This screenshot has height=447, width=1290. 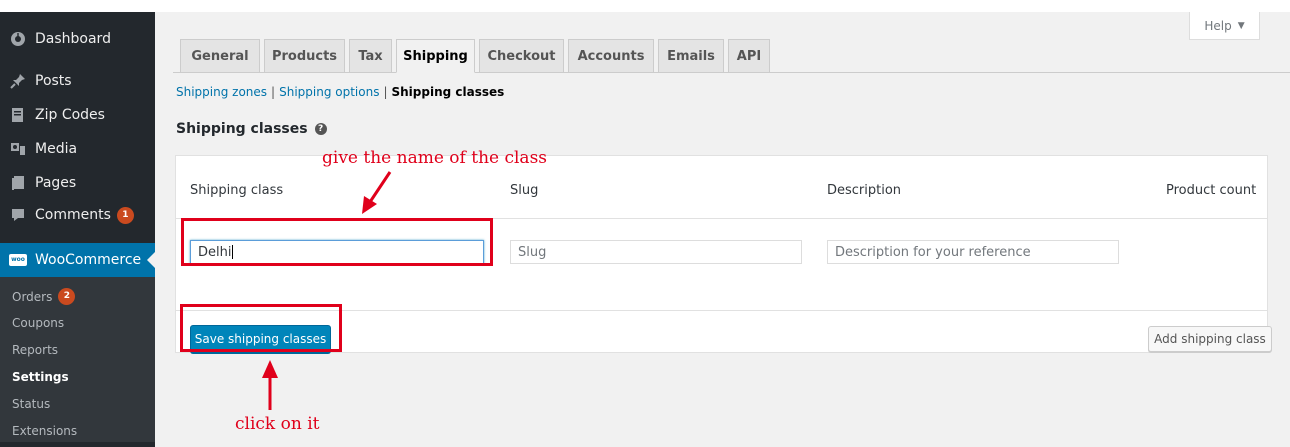 I want to click on document-icon, so click(x=18, y=115).